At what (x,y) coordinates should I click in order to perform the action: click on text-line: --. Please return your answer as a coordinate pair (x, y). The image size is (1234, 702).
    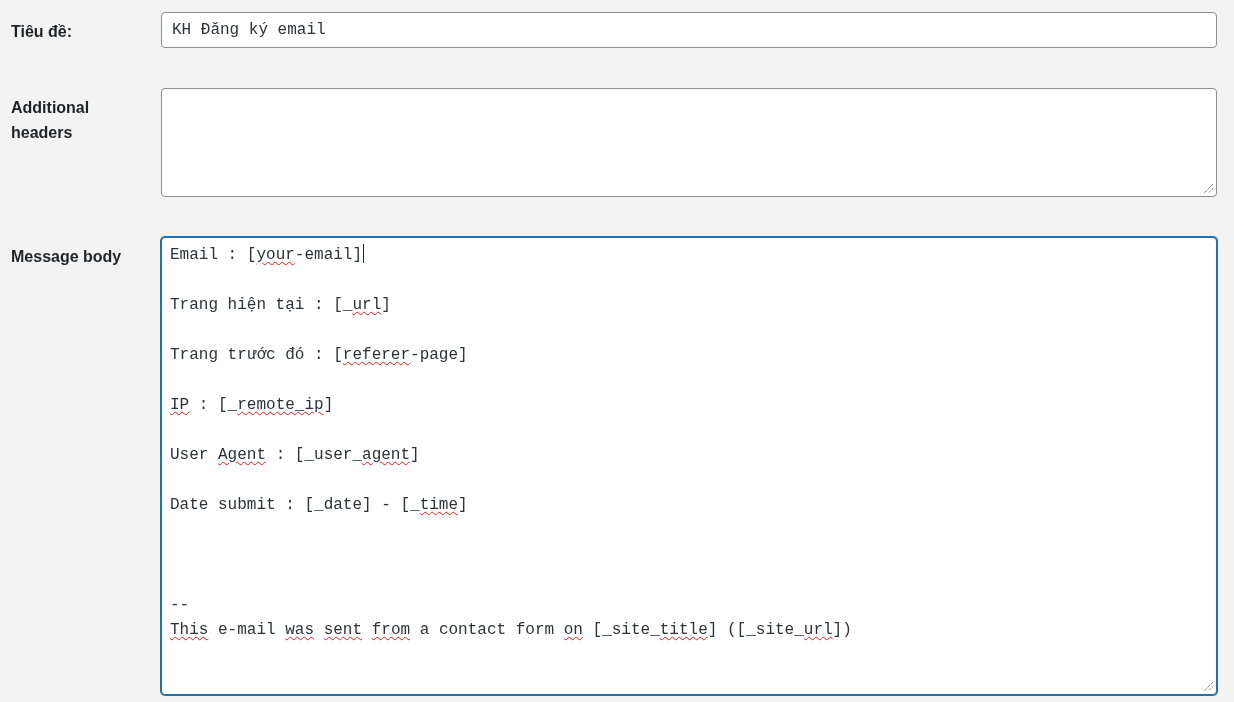
    Looking at the image, I should click on (180, 605).